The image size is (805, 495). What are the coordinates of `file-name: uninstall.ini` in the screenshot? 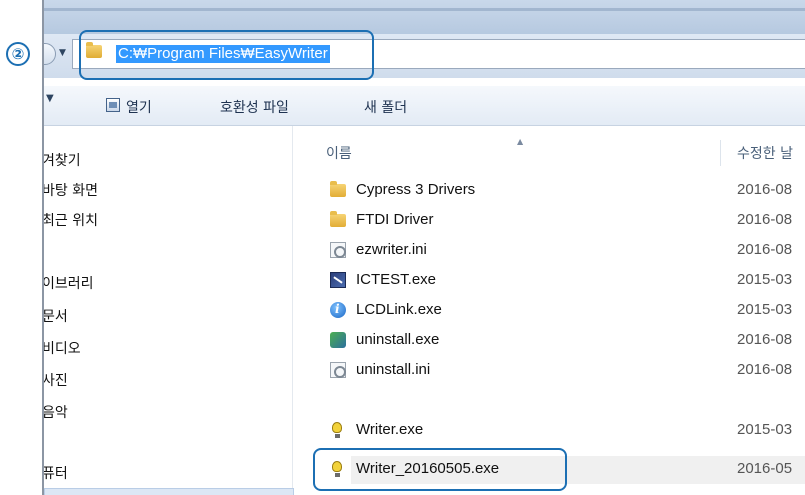 It's located at (393, 369).